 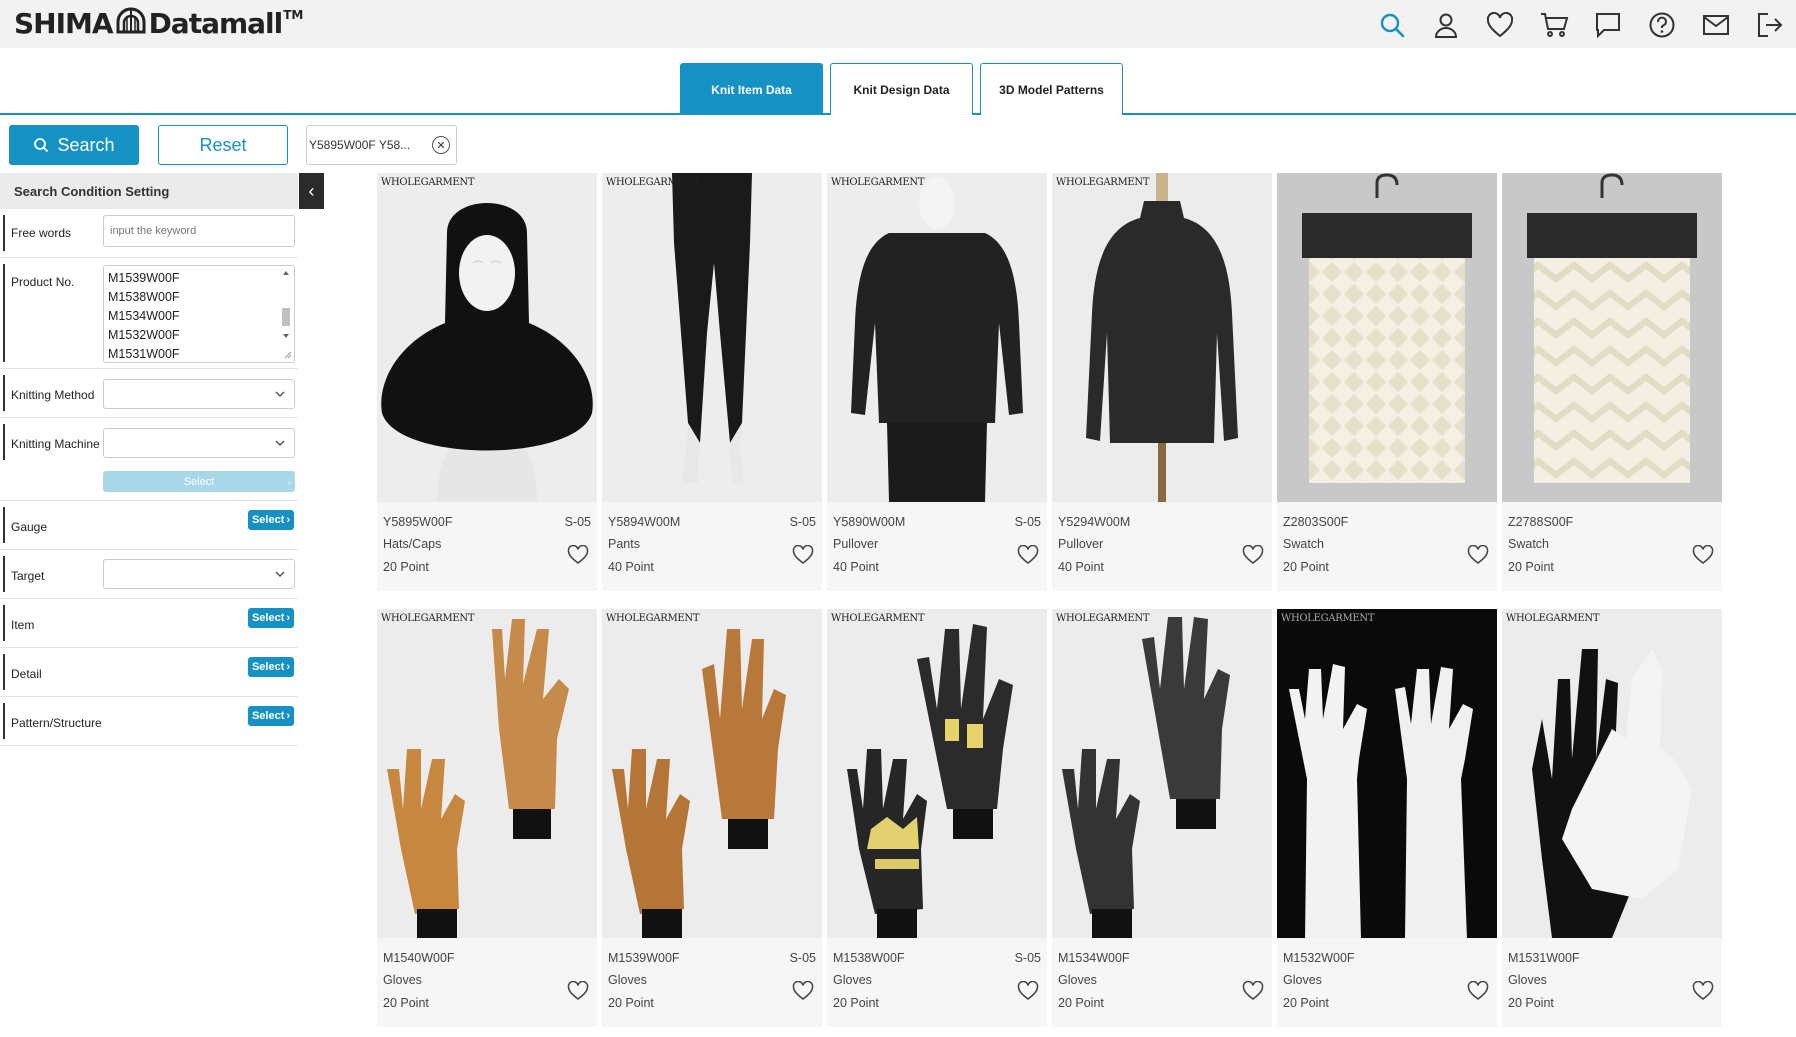 What do you see at coordinates (441, 145) in the screenshot?
I see `clear-filter-icon: ✕` at bounding box center [441, 145].